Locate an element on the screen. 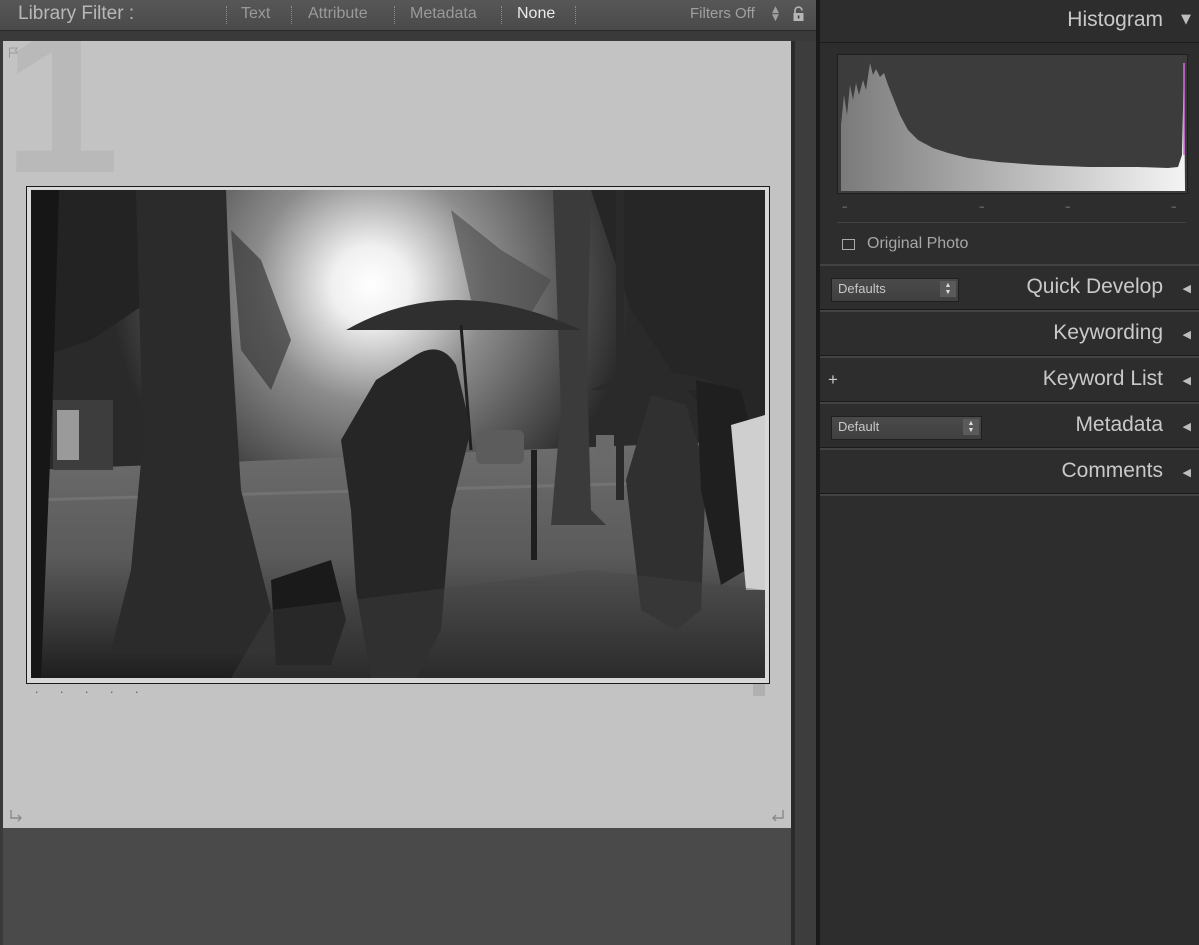 The height and width of the screenshot is (945, 1199). filter-tab-text: Text is located at coordinates (255, 14).